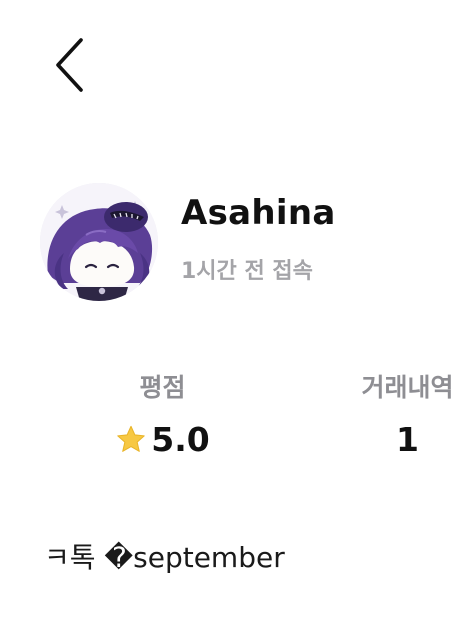 The height and width of the screenshot is (622, 467). What do you see at coordinates (164, 557) in the screenshot?
I see `bio-text: ㅋ톡 �september` at bounding box center [164, 557].